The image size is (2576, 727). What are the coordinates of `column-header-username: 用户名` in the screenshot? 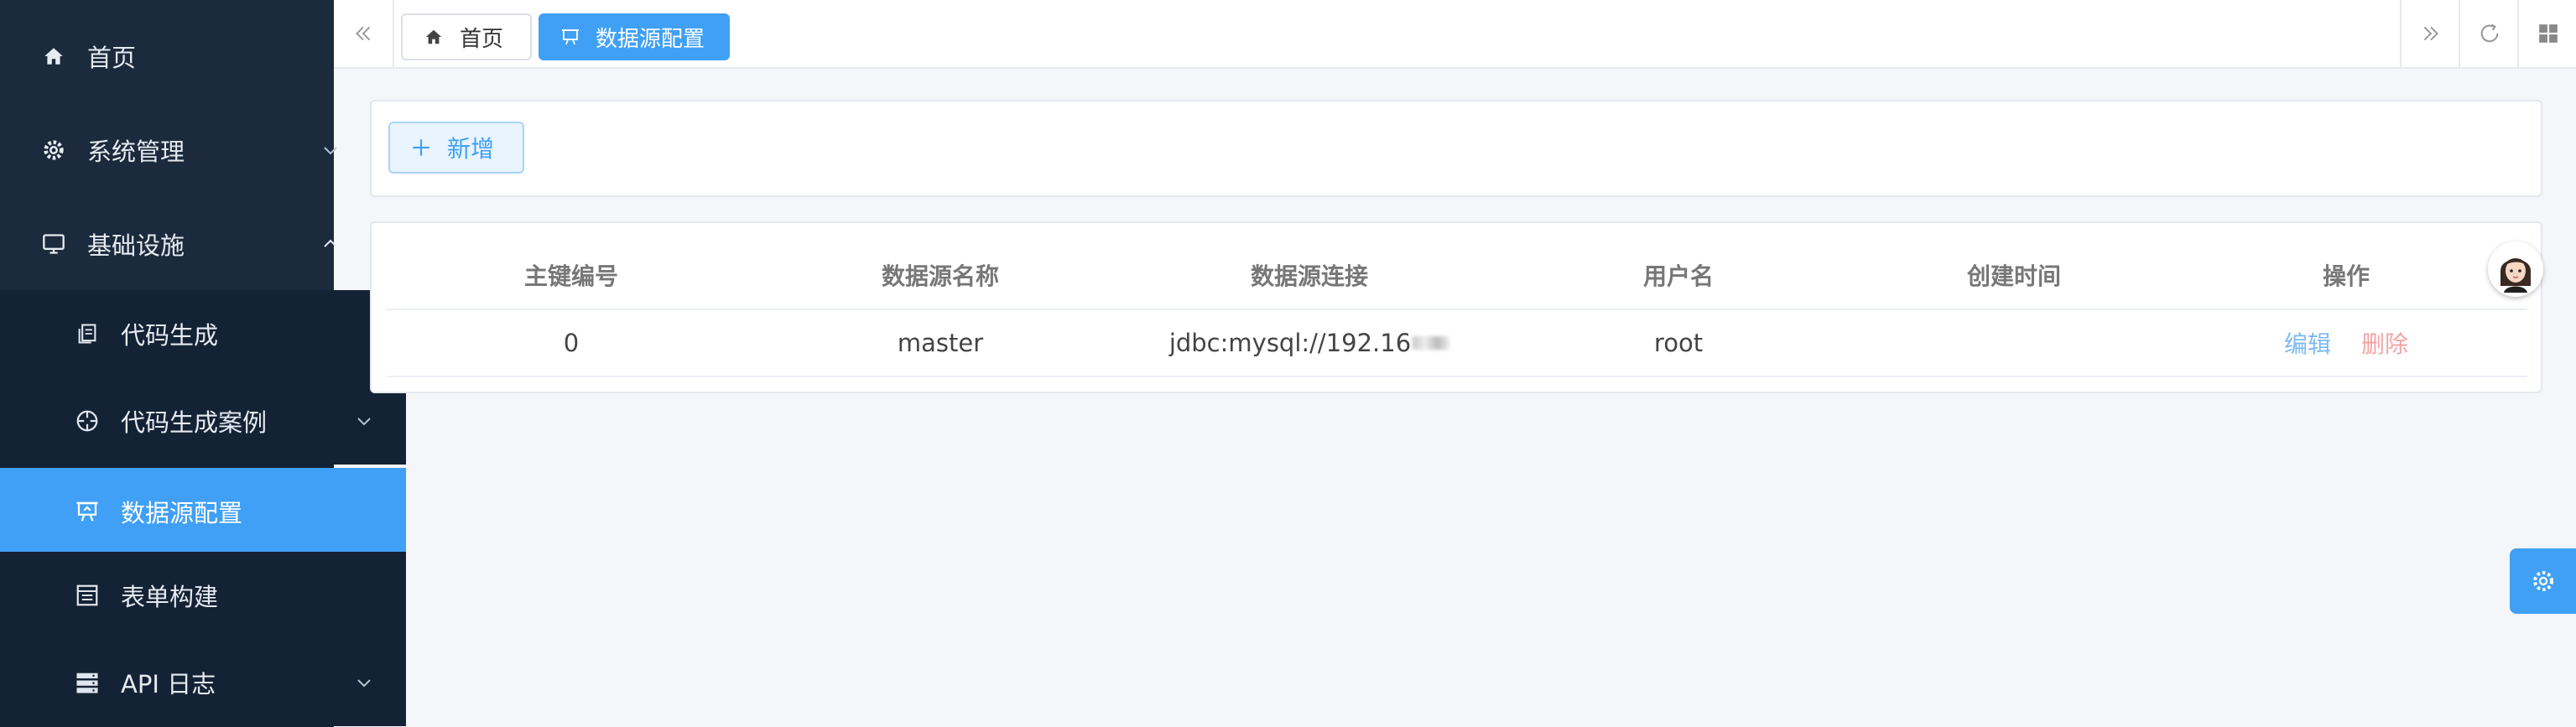 It's located at (1678, 276).